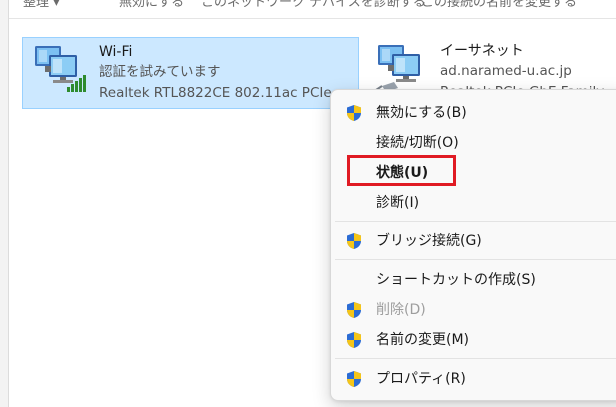  I want to click on menu-item-diagnose: 診断(I), so click(475, 203).